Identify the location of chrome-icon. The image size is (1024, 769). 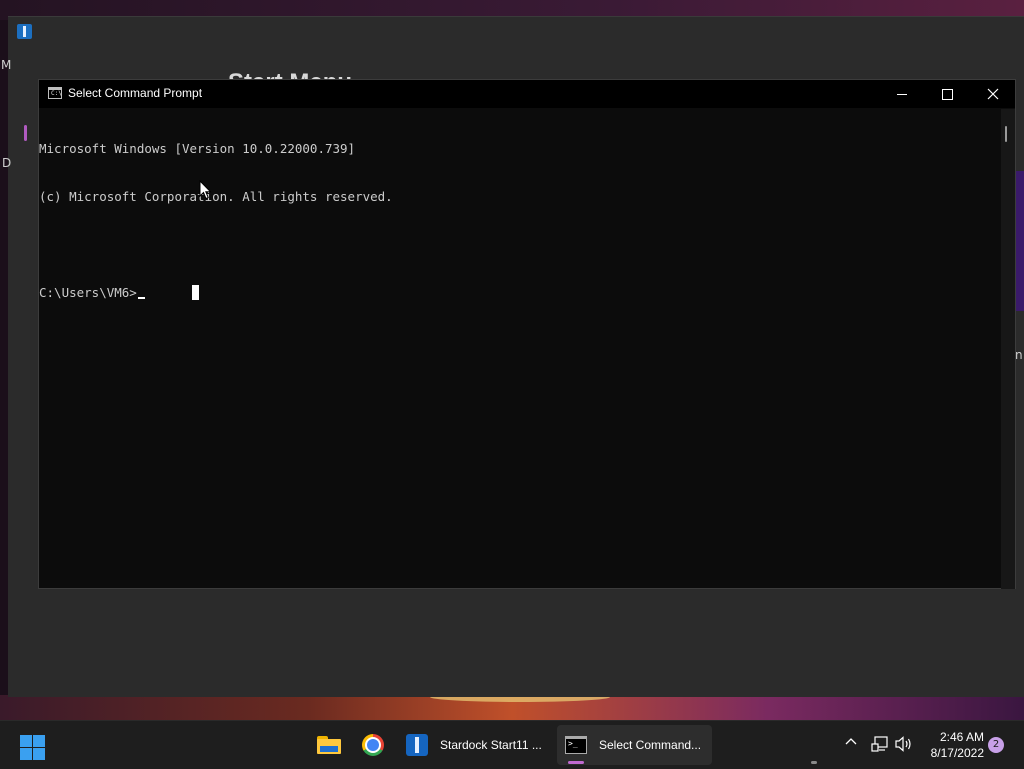
(373, 745).